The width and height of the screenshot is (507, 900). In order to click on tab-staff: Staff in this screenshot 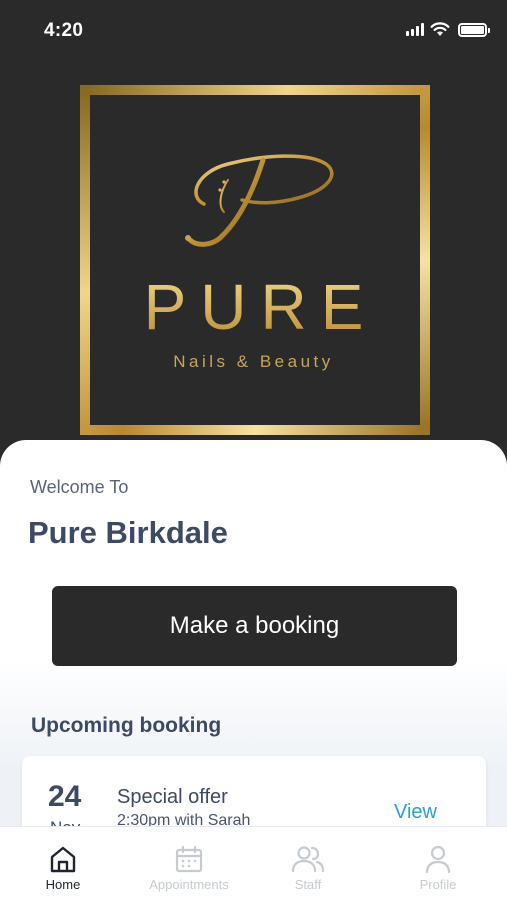, I will do `click(308, 863)`.